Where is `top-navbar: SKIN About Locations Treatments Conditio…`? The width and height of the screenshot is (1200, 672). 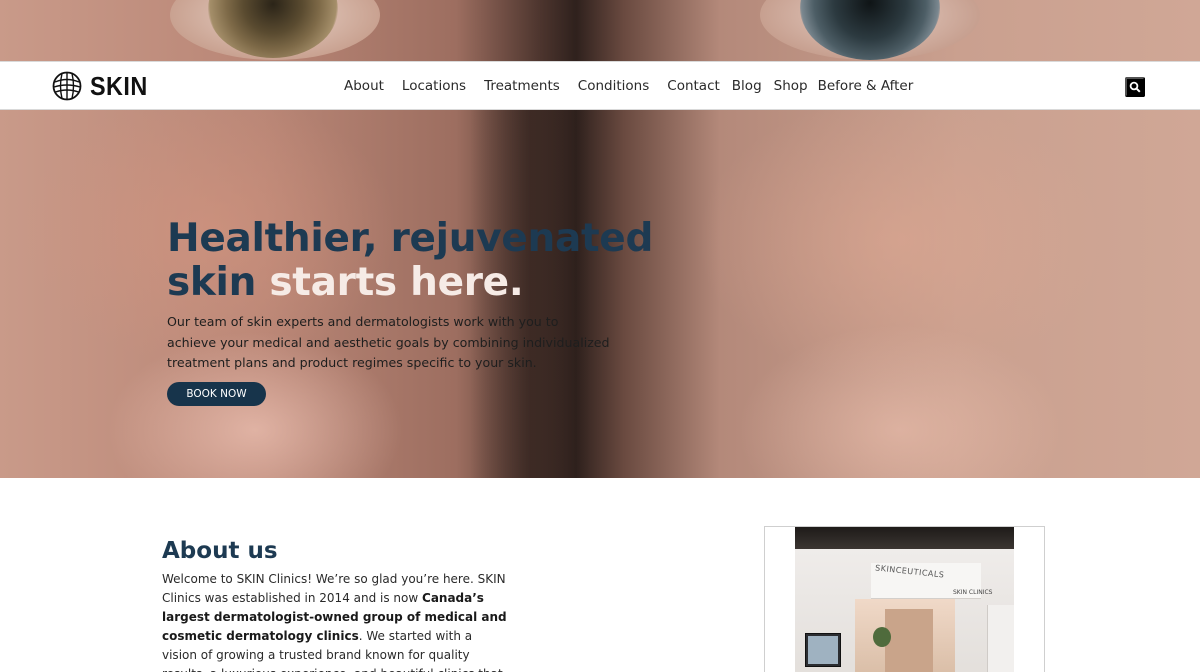 top-navbar: SKIN About Locations Treatments Conditio… is located at coordinates (600, 85).